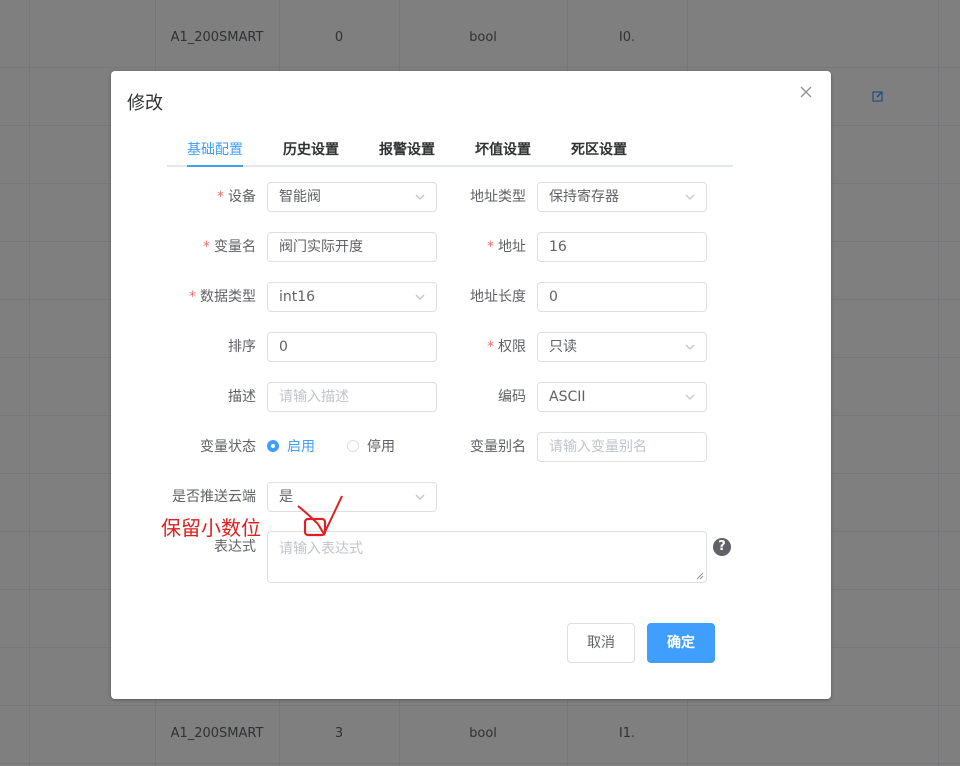 The width and height of the screenshot is (960, 766). I want to click on encoding-value: ASCII, so click(567, 397).